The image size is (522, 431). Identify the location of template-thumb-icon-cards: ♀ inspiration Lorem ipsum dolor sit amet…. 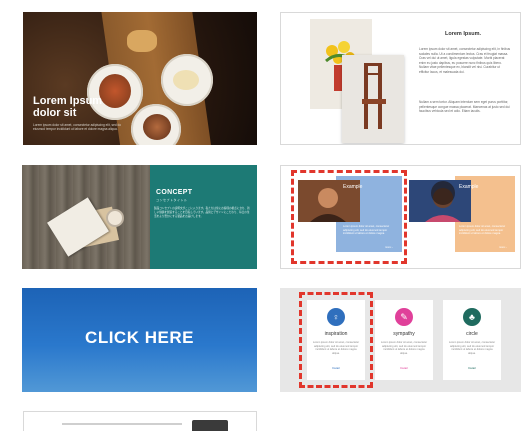
(400, 340).